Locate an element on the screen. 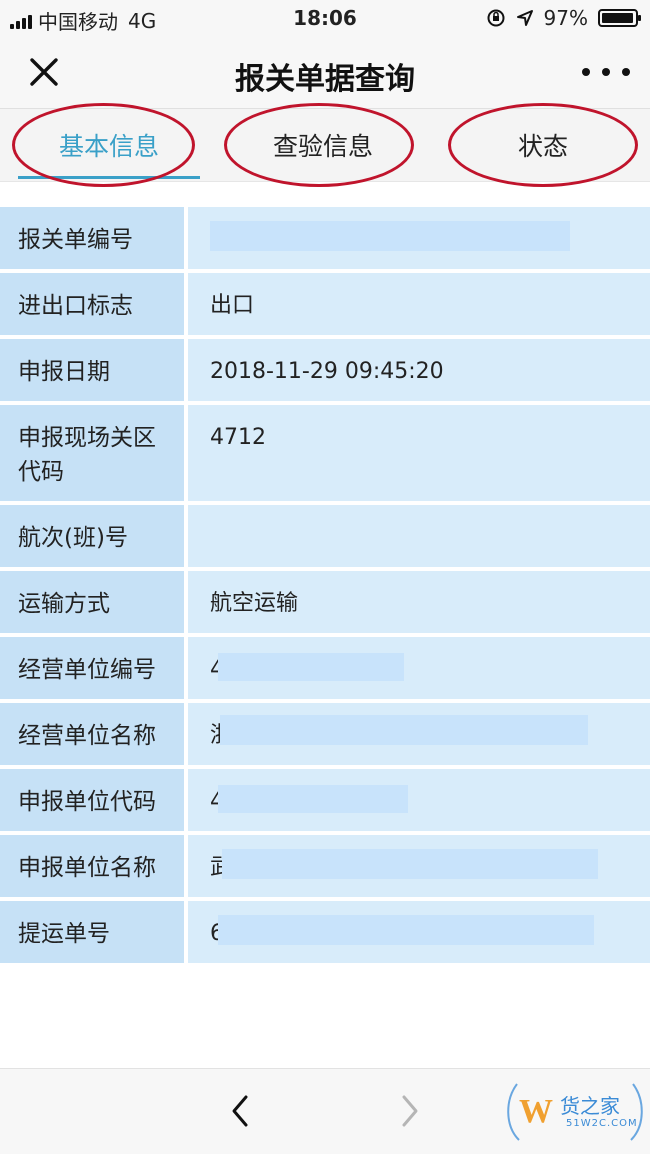  table-row: 报关单编号 4 is located at coordinates (325, 238).